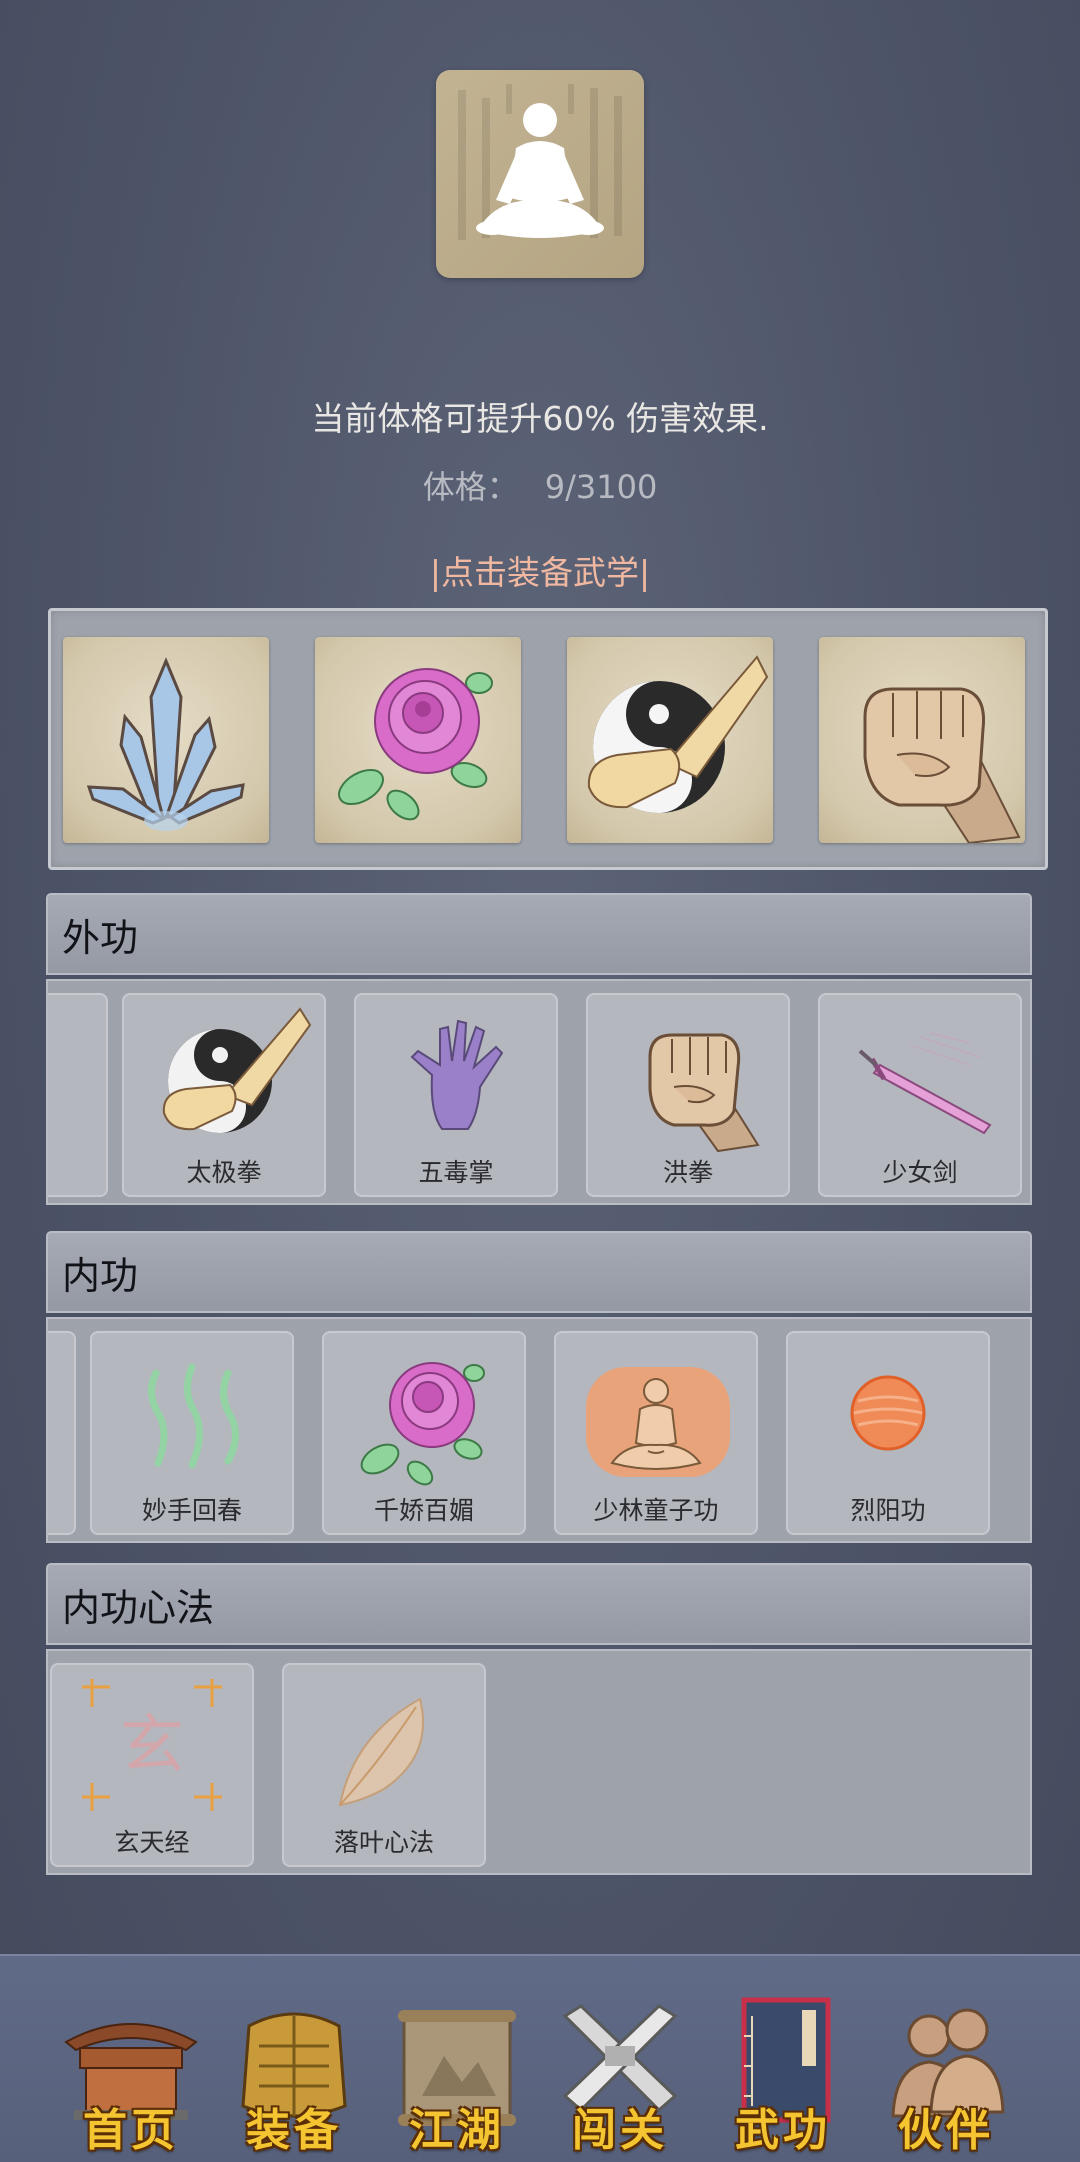 This screenshot has height=2162, width=1080. Describe the element at coordinates (548, 739) in the screenshot. I see `equipped-skills-bar` at that location.